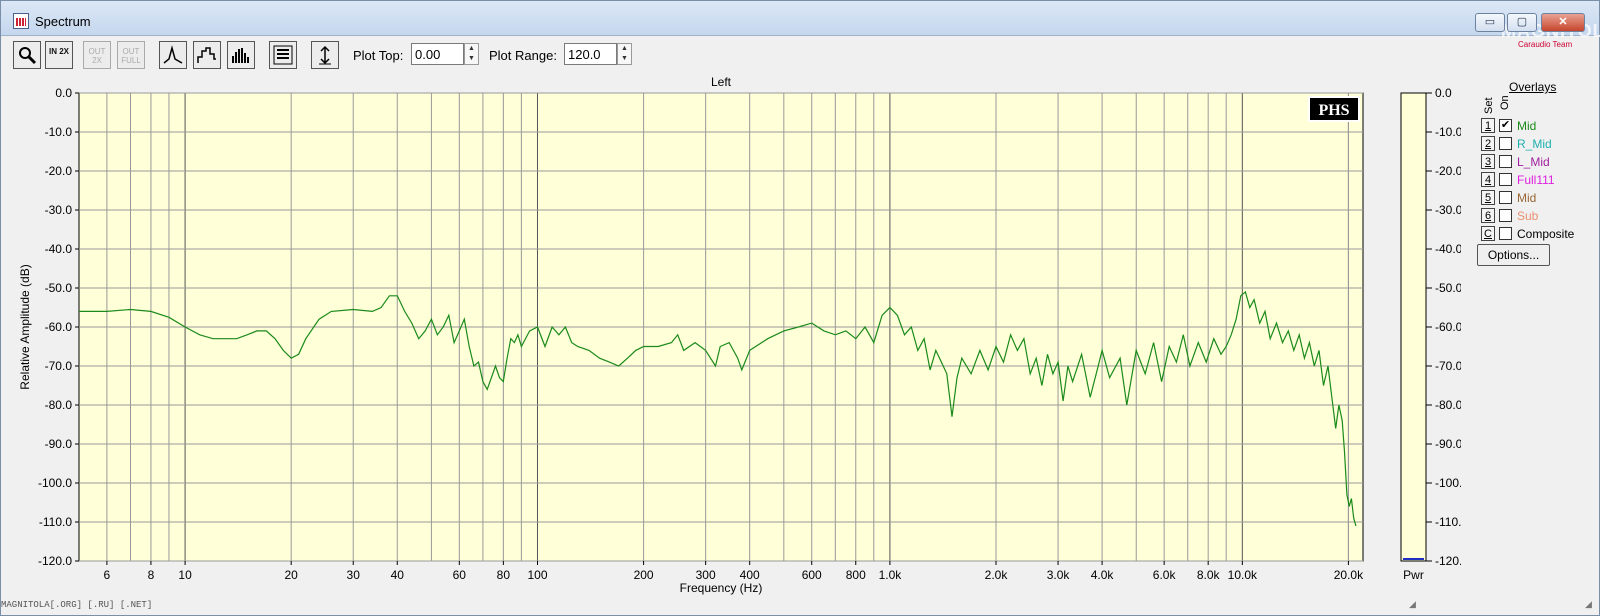 Image resolution: width=1600 pixels, height=616 pixels. What do you see at coordinates (1448, 327) in the screenshot?
I see `right-y-tick-label: -60.0` at bounding box center [1448, 327].